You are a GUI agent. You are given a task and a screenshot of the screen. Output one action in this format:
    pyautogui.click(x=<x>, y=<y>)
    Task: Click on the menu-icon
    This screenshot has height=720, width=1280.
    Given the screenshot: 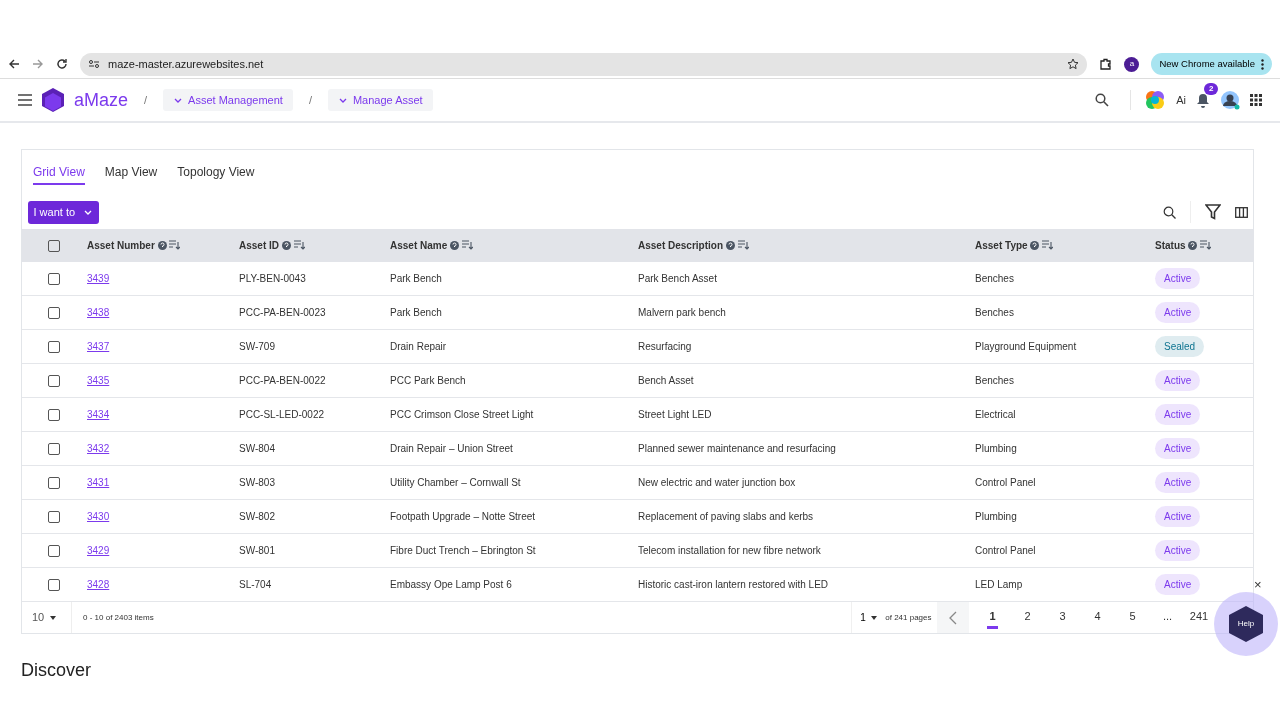 What is the action you would take?
    pyautogui.click(x=25, y=100)
    